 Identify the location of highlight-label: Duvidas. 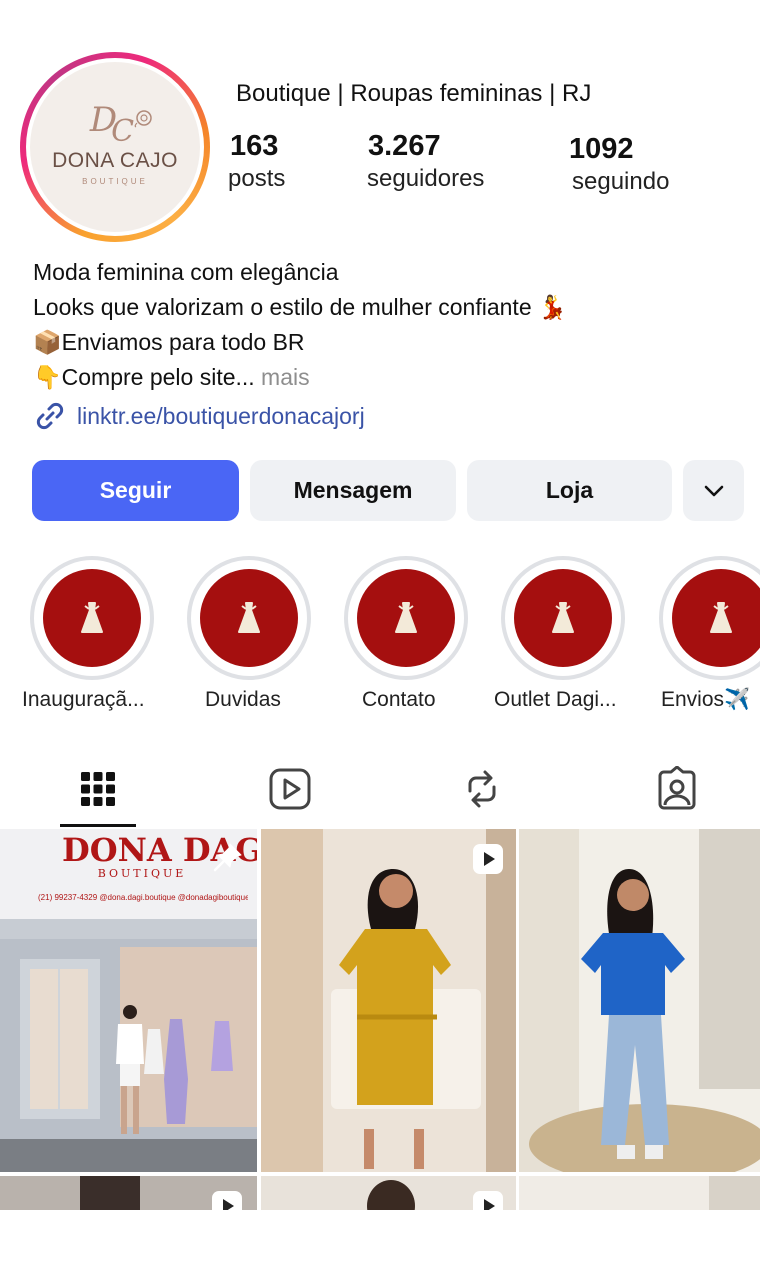
(243, 699).